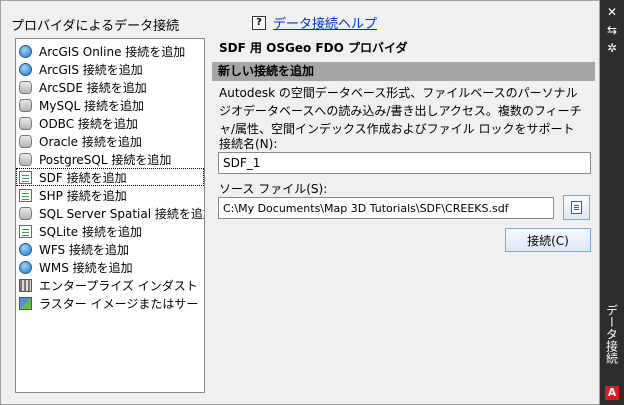  I want to click on provider-item-label: WFS 接続を追加, so click(84, 249).